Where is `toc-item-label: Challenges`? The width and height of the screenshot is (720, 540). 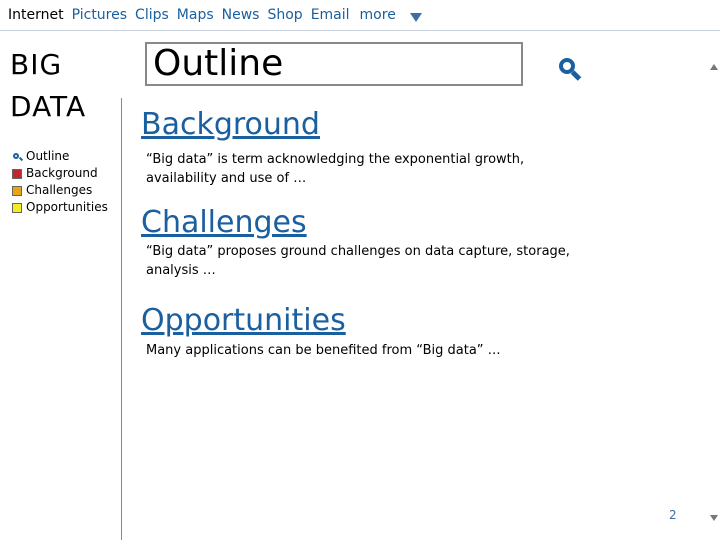 toc-item-label: Challenges is located at coordinates (59, 190).